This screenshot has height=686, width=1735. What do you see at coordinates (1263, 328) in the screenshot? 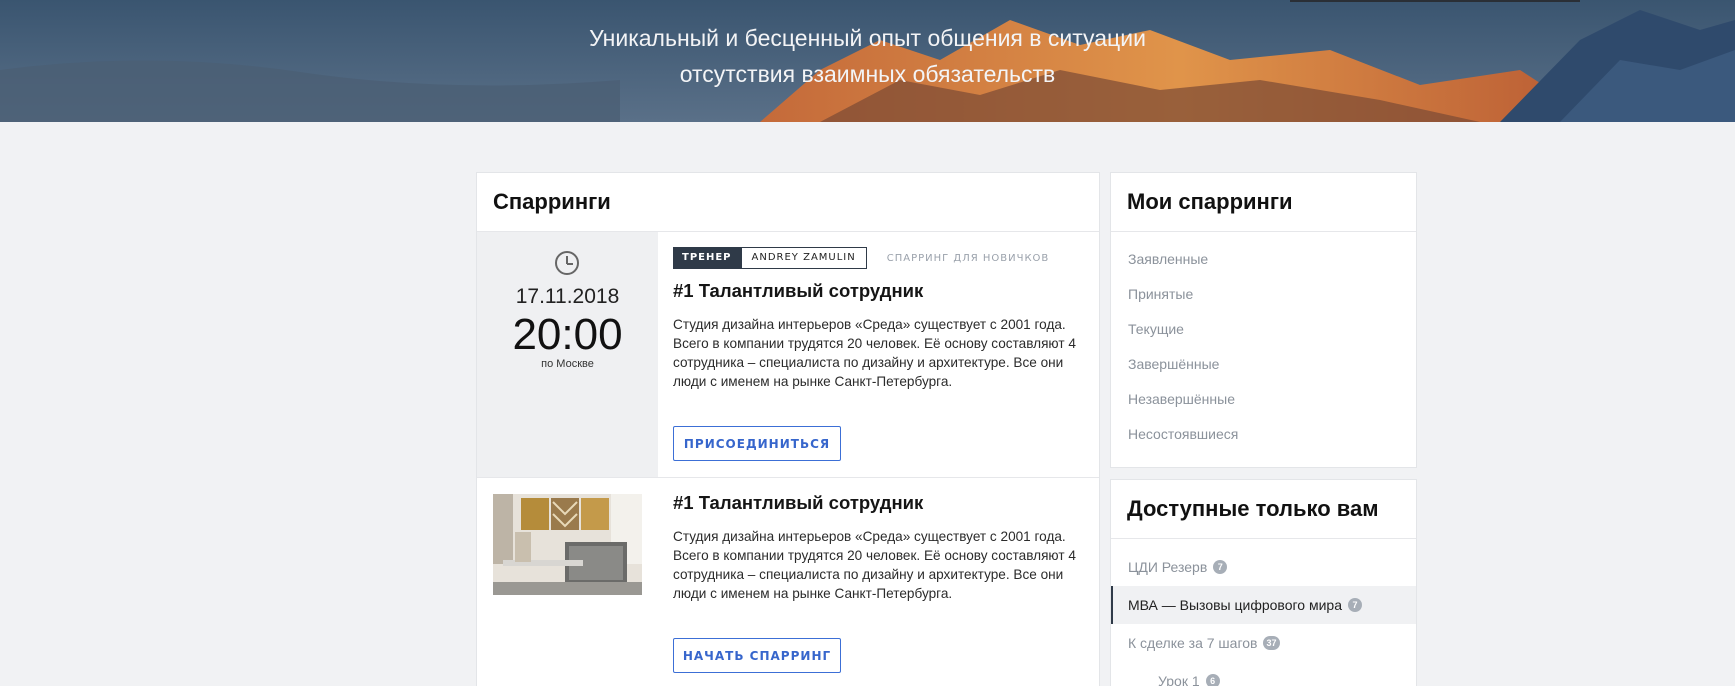
I see `my-sparrings-item-current: Текущие` at bounding box center [1263, 328].